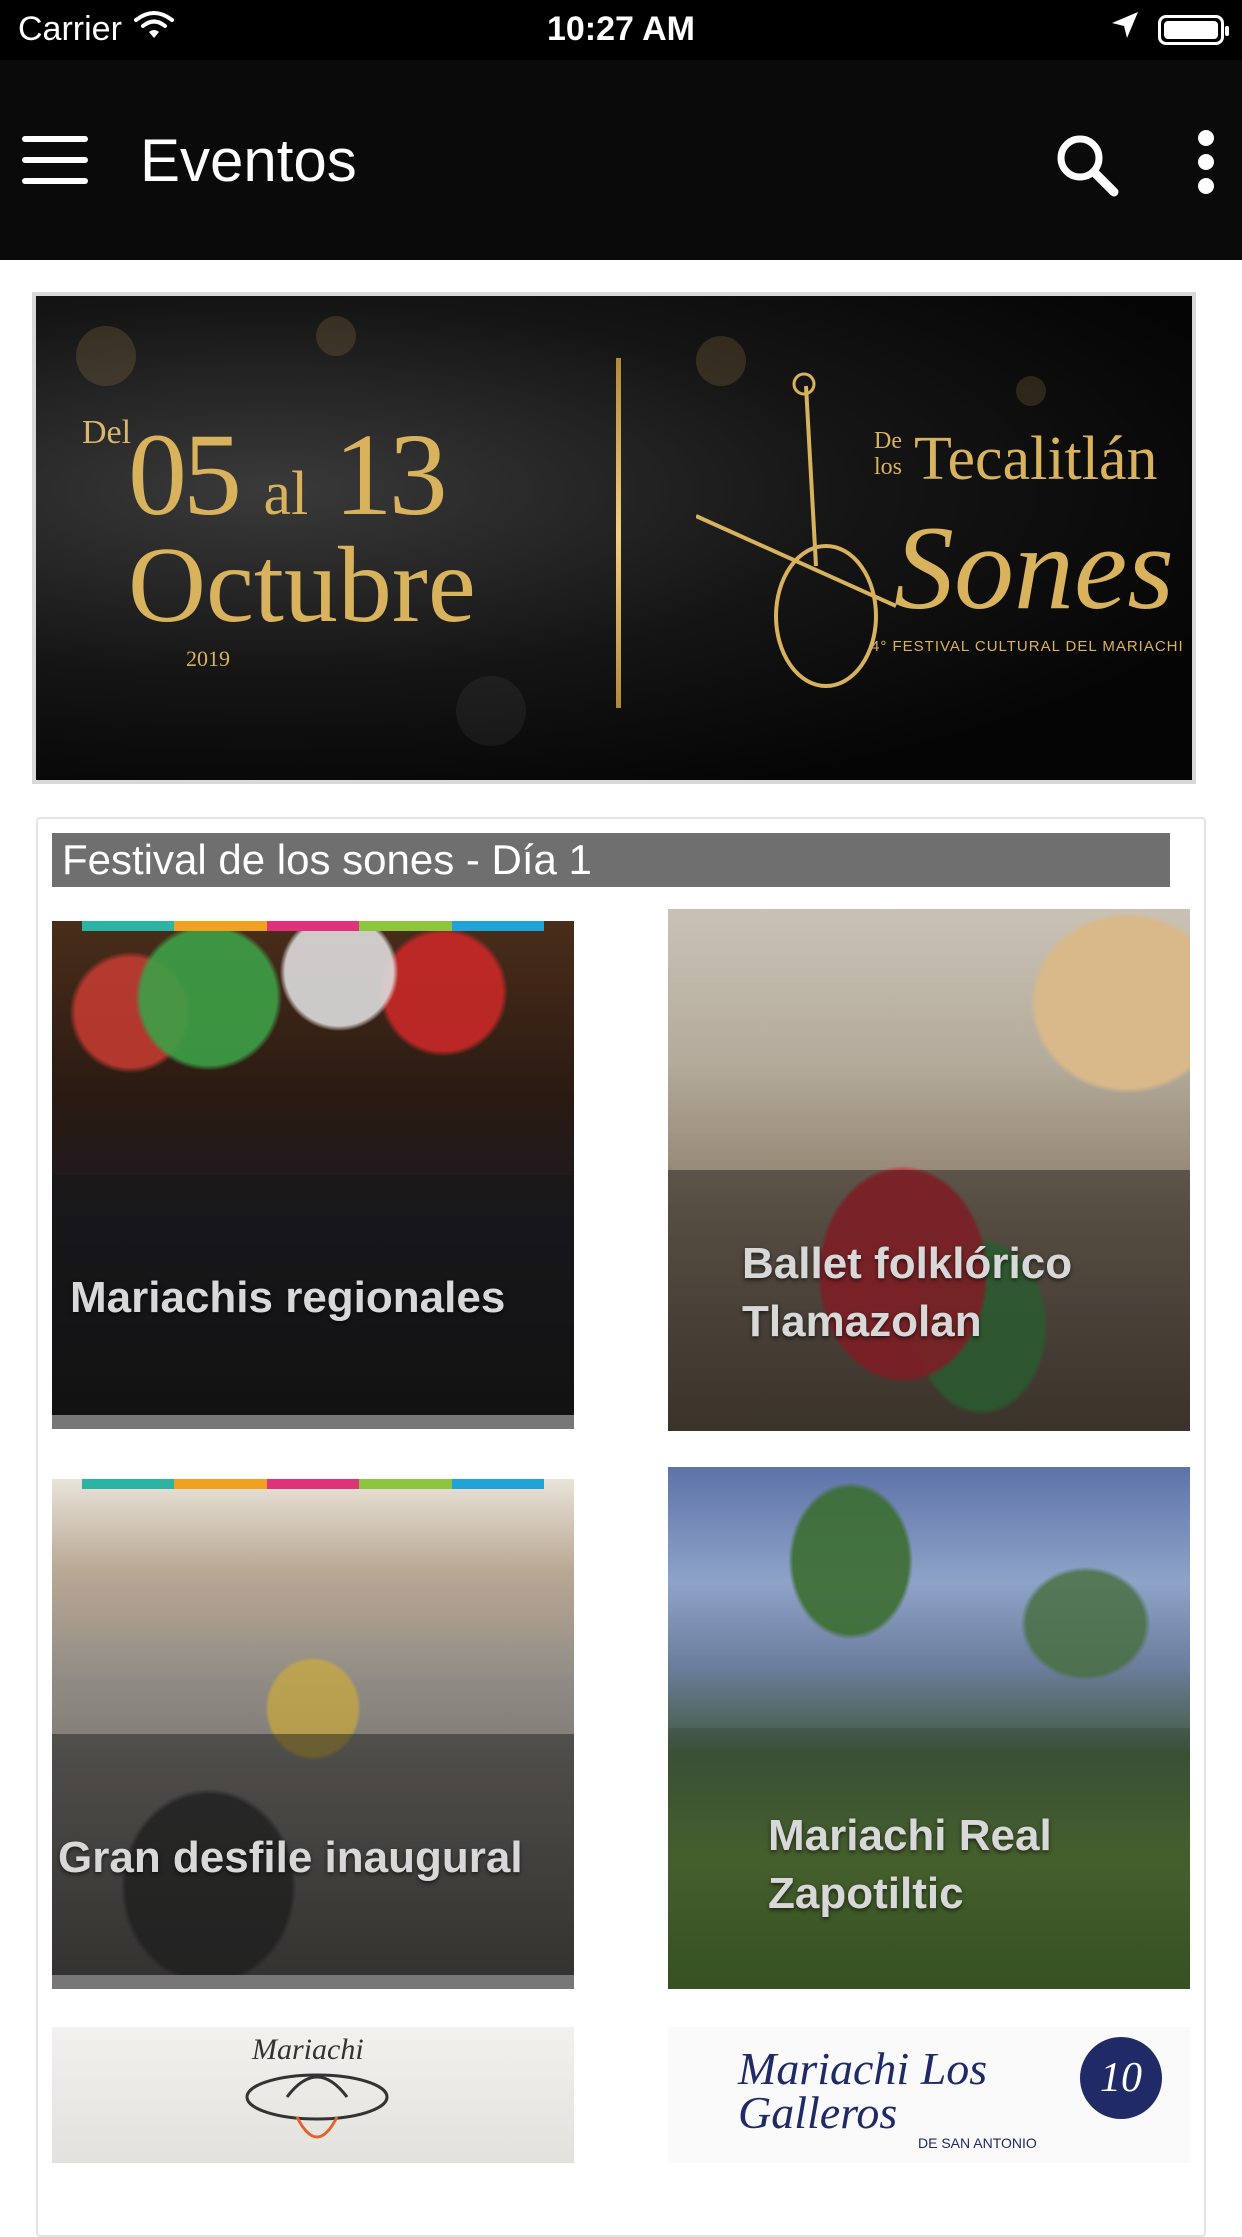 The width and height of the screenshot is (1242, 2237). I want to click on banner-year: 2019, so click(208, 658).